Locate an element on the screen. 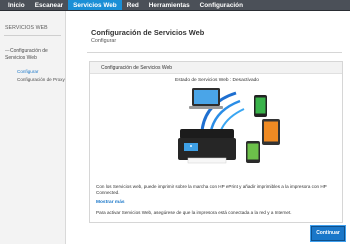 The width and height of the screenshot is (350, 244). tablet-icon is located at coordinates (271, 132).